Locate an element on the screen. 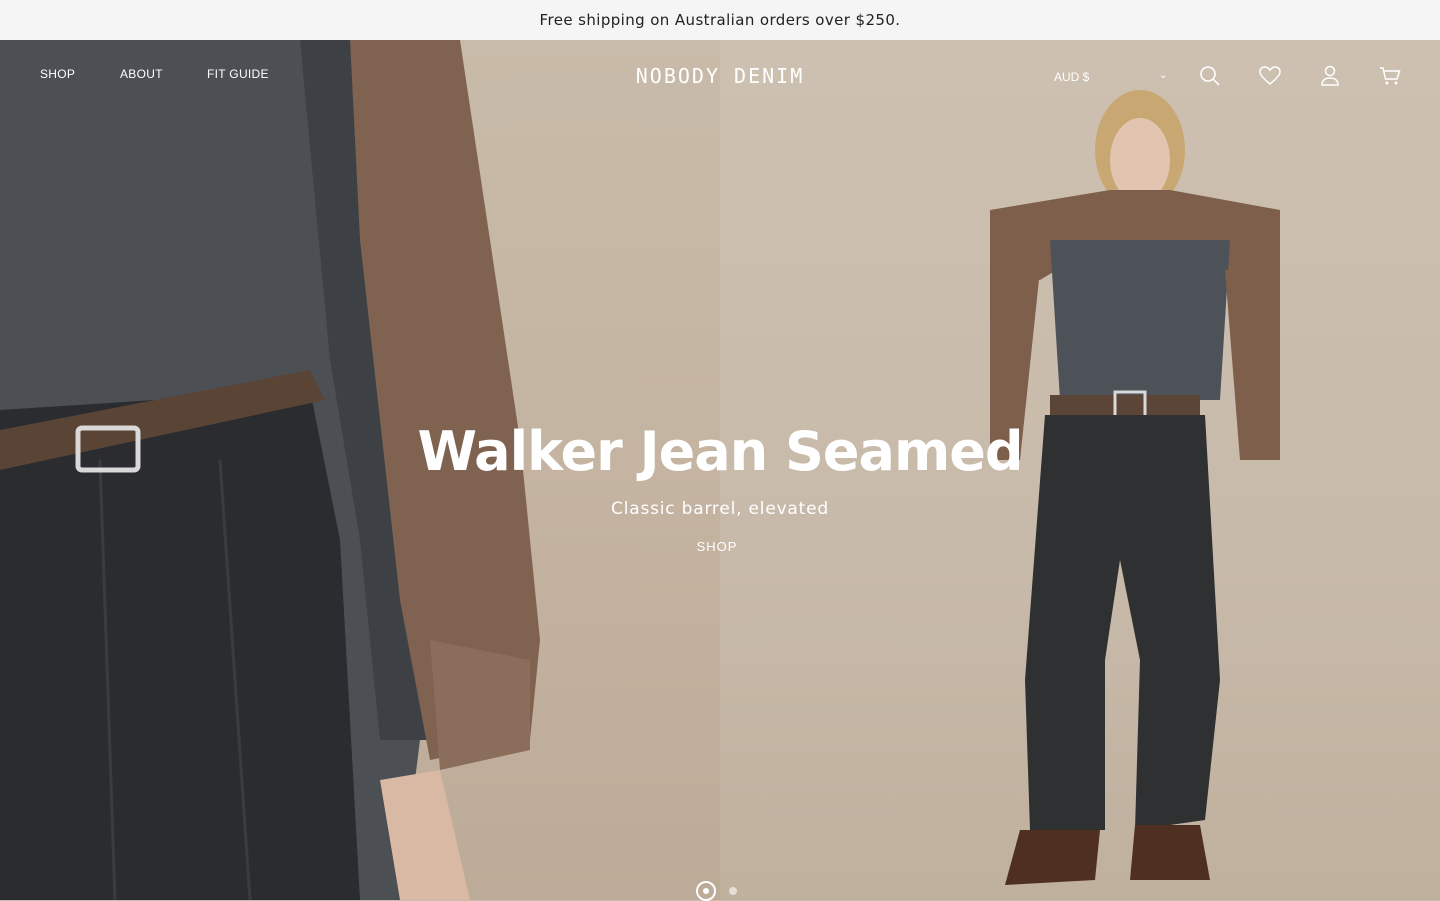 The height and width of the screenshot is (901, 1440). hero-shop-link: SHOP is located at coordinates (717, 546).